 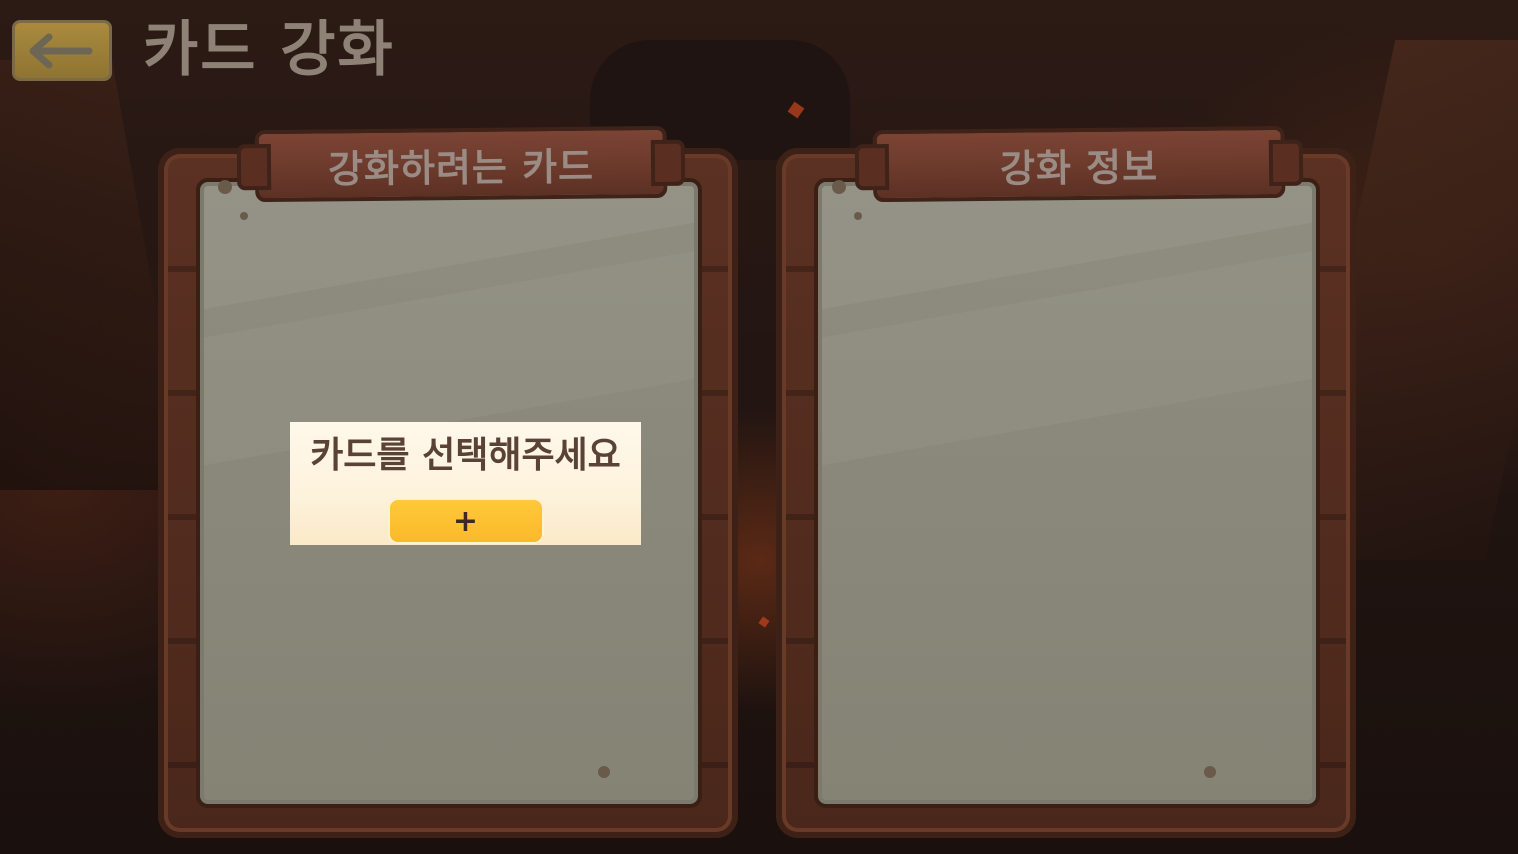 What do you see at coordinates (269, 50) in the screenshot?
I see `page-title: 카드 강화` at bounding box center [269, 50].